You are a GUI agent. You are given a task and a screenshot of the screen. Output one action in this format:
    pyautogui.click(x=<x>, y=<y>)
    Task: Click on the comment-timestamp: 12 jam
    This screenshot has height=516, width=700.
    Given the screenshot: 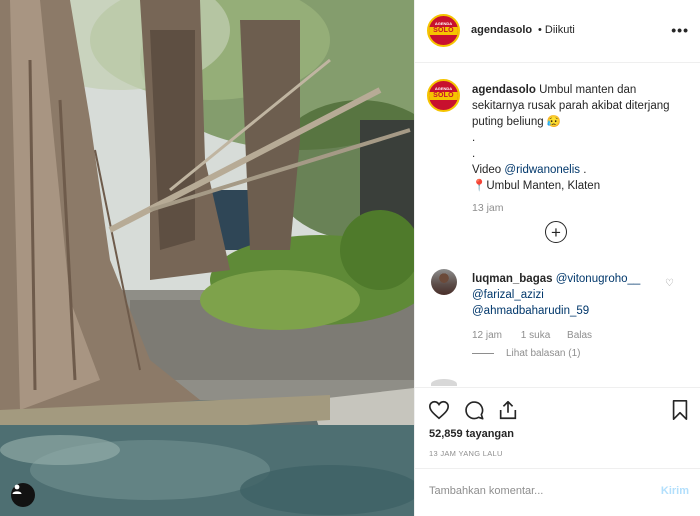 What is the action you would take?
    pyautogui.click(x=487, y=335)
    